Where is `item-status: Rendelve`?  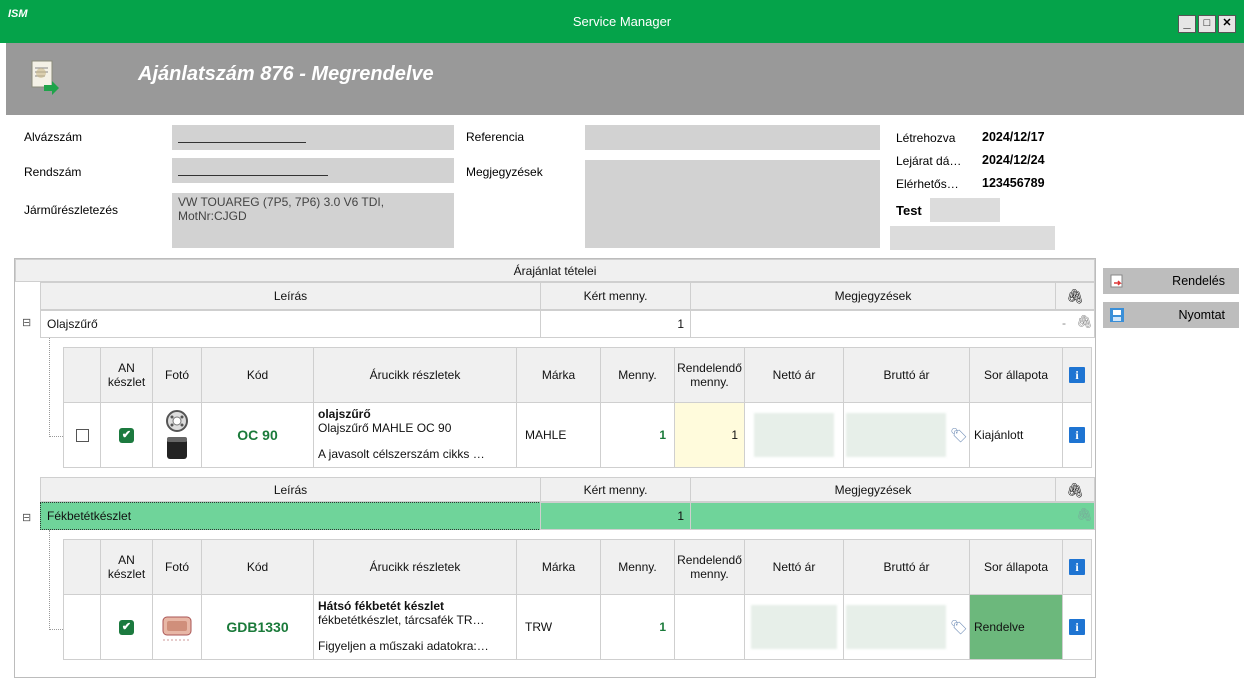
item-status: Rendelve is located at coordinates (1016, 627).